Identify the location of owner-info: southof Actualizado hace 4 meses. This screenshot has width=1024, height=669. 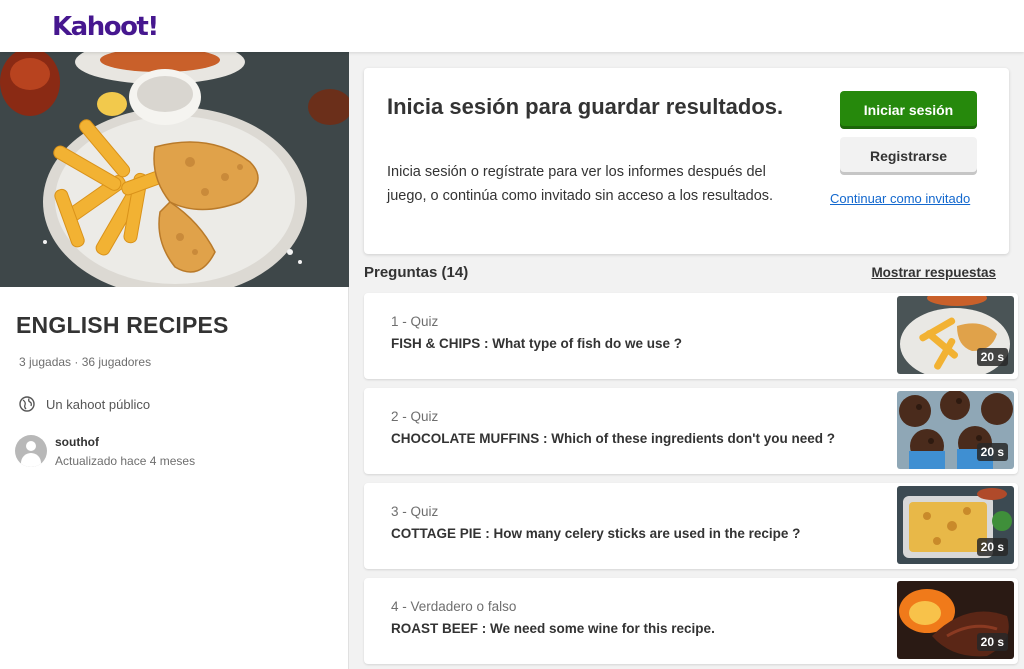
(105, 451).